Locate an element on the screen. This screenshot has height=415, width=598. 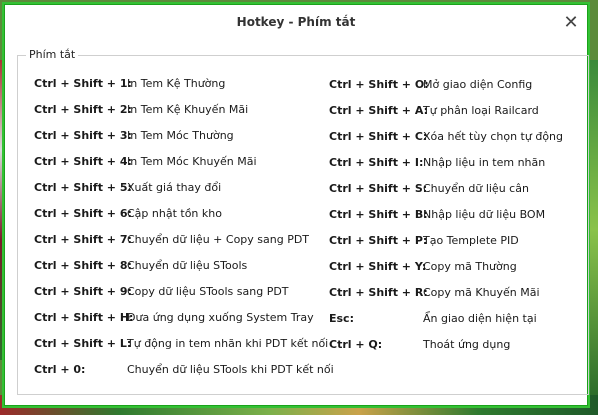
shortcut-key: Ctrl + Q: is located at coordinates (356, 344).